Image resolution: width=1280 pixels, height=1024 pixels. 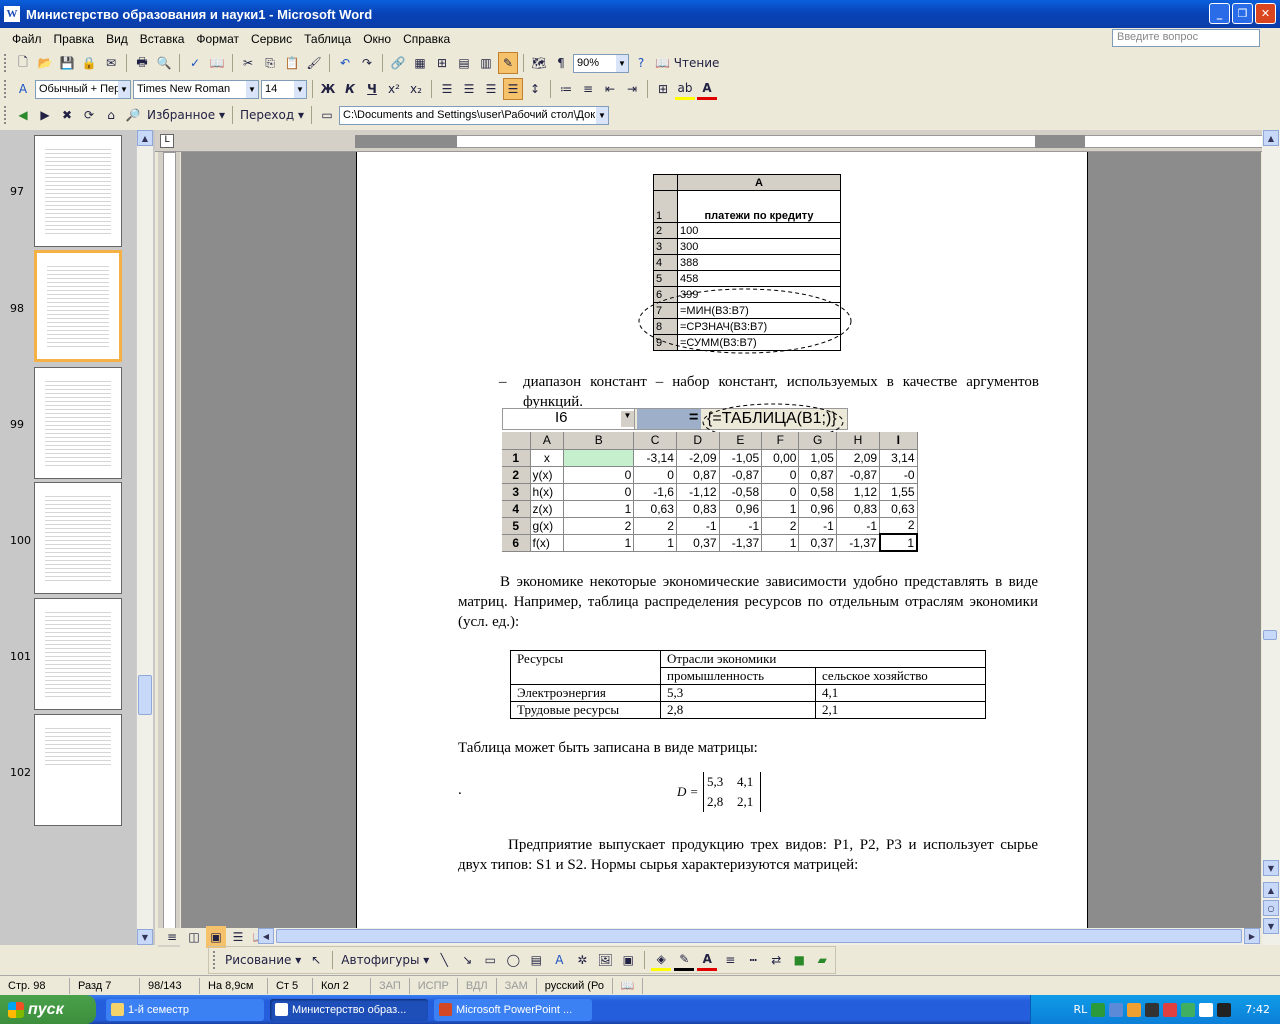 What do you see at coordinates (559, 960) in the screenshot?
I see `wordart-icon: A` at bounding box center [559, 960].